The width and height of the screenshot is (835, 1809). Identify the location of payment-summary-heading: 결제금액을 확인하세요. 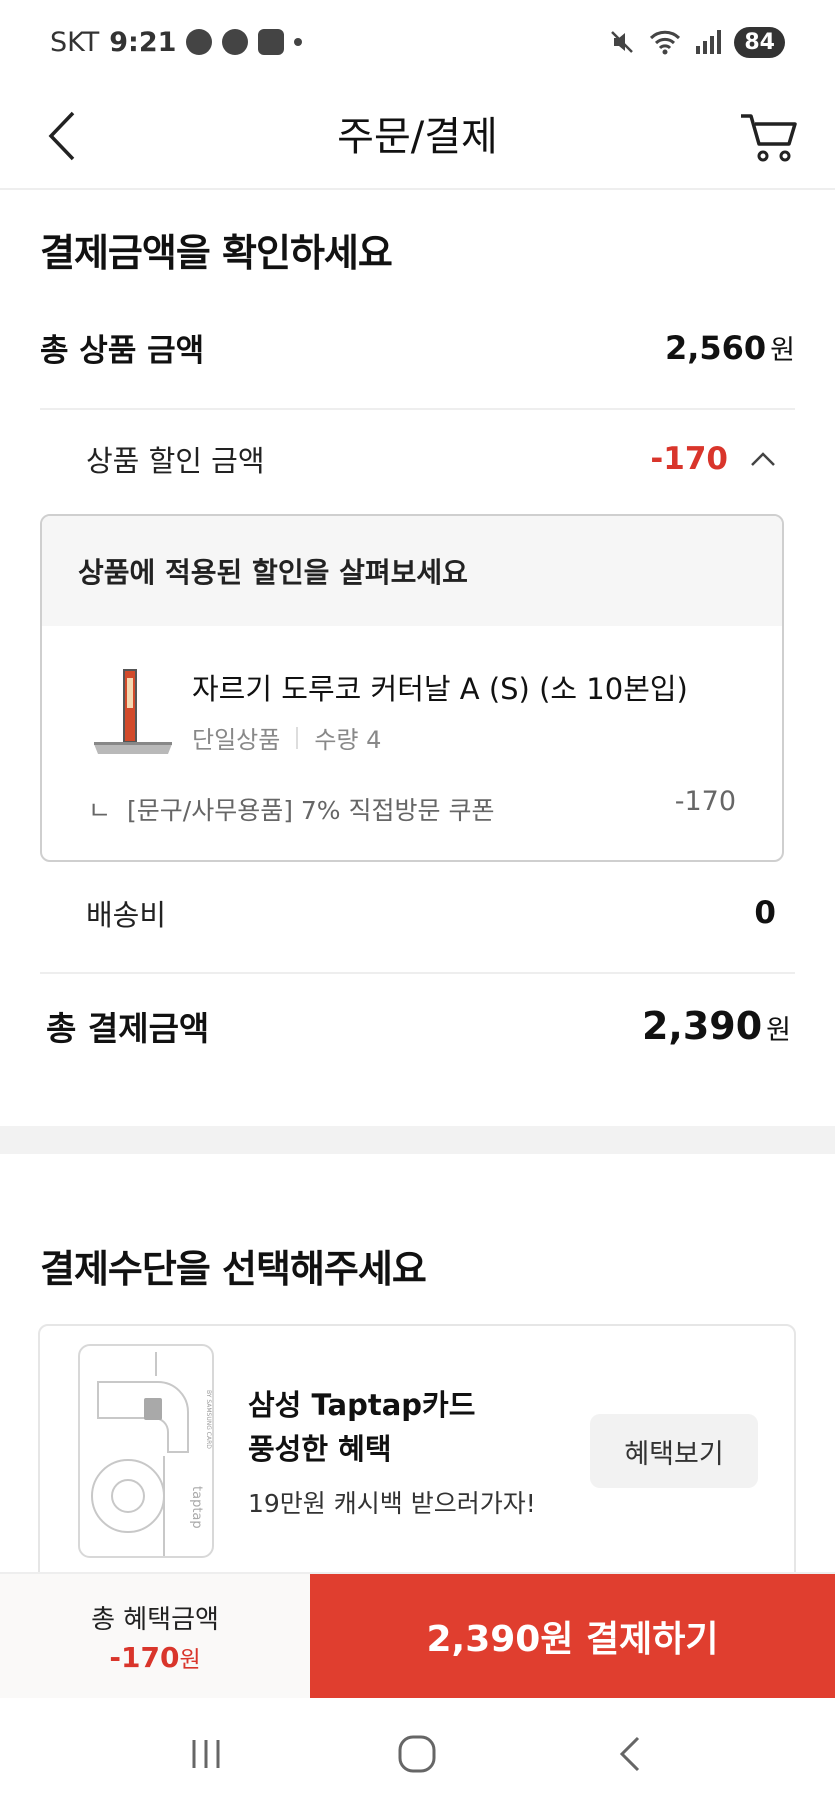
(216, 253).